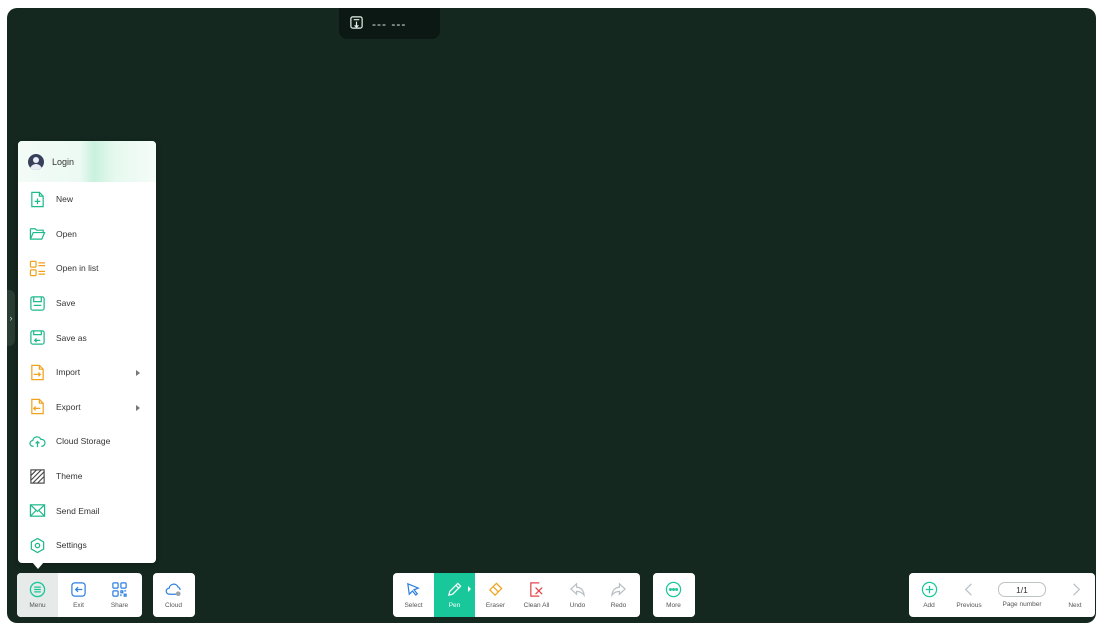 The width and height of the screenshot is (1103, 626). Describe the element at coordinates (454, 605) in the screenshot. I see `pen-button-label: Pen` at that location.